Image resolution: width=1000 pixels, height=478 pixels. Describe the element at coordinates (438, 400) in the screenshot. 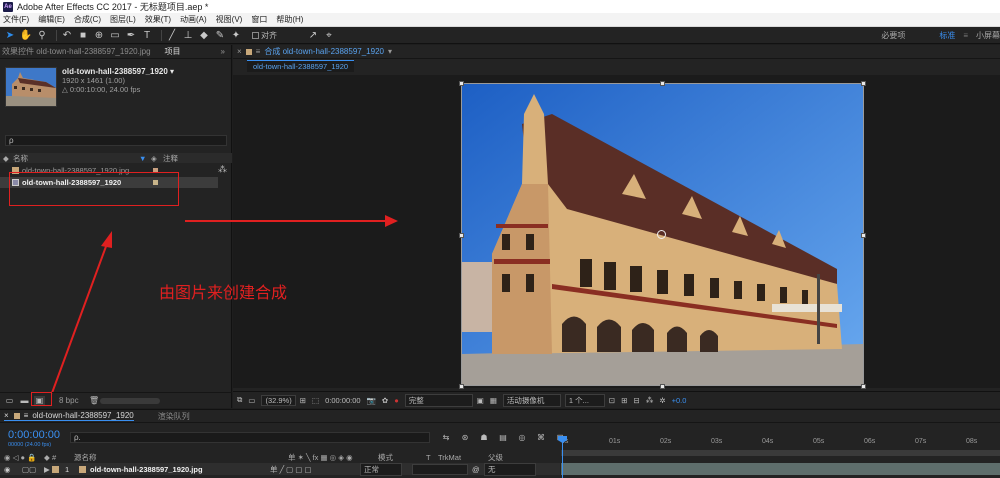

I see `resolution-dropdown: 完整` at that location.